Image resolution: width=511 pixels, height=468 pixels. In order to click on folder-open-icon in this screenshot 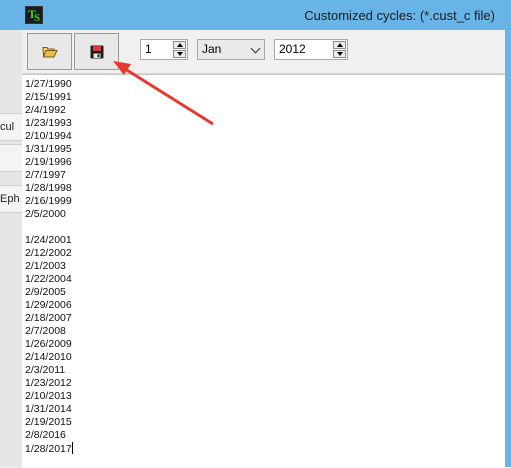, I will do `click(49, 51)`.